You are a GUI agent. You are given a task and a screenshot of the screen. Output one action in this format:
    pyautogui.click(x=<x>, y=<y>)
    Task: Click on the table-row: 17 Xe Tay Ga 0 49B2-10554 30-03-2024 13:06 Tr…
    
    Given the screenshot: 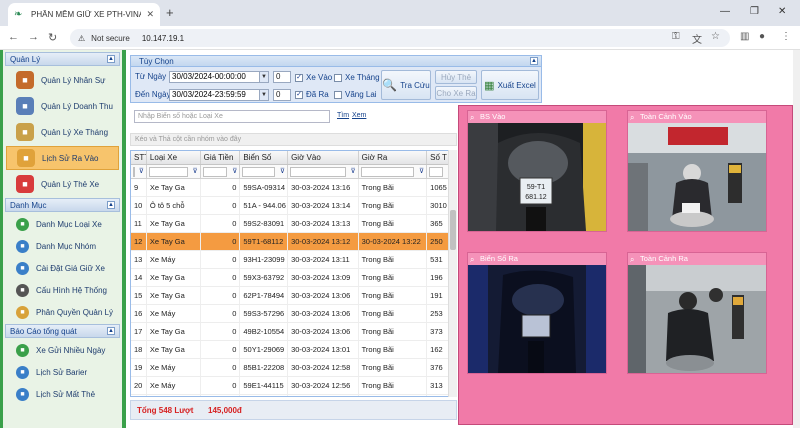 What is the action you would take?
    pyautogui.click(x=293, y=332)
    